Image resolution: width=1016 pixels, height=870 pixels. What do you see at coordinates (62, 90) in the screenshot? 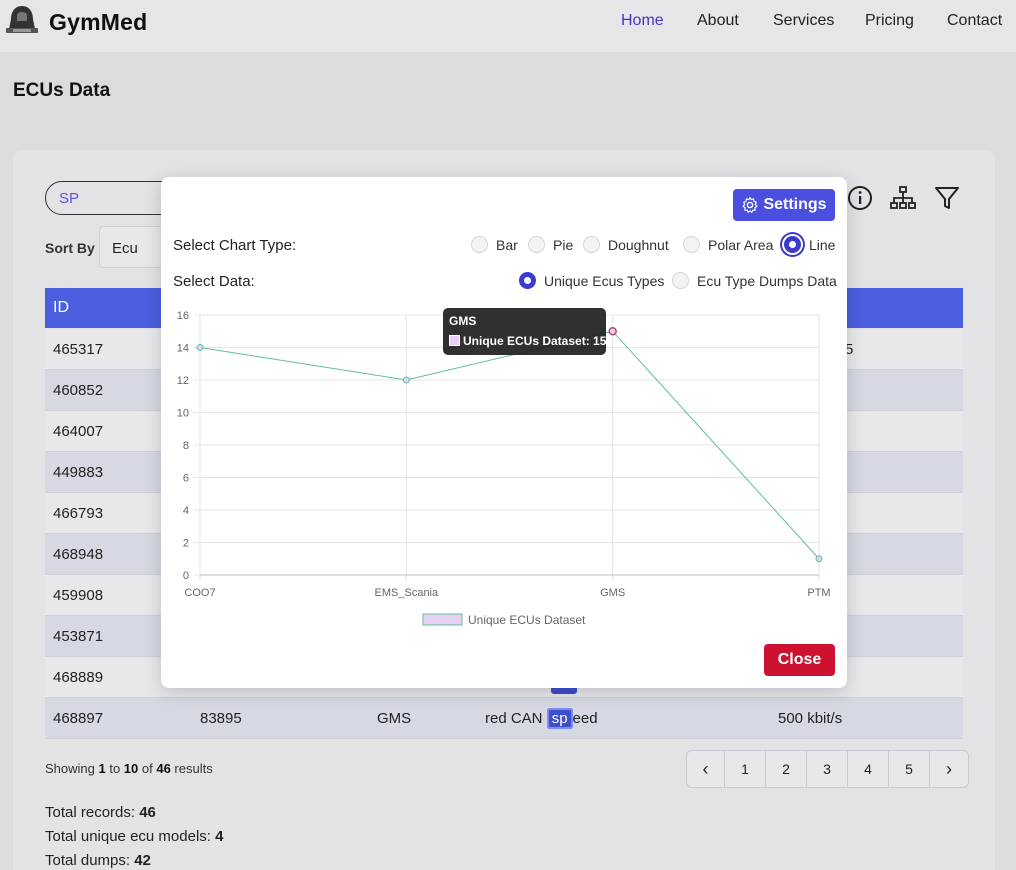
I see `page-title: ECUs Data` at bounding box center [62, 90].